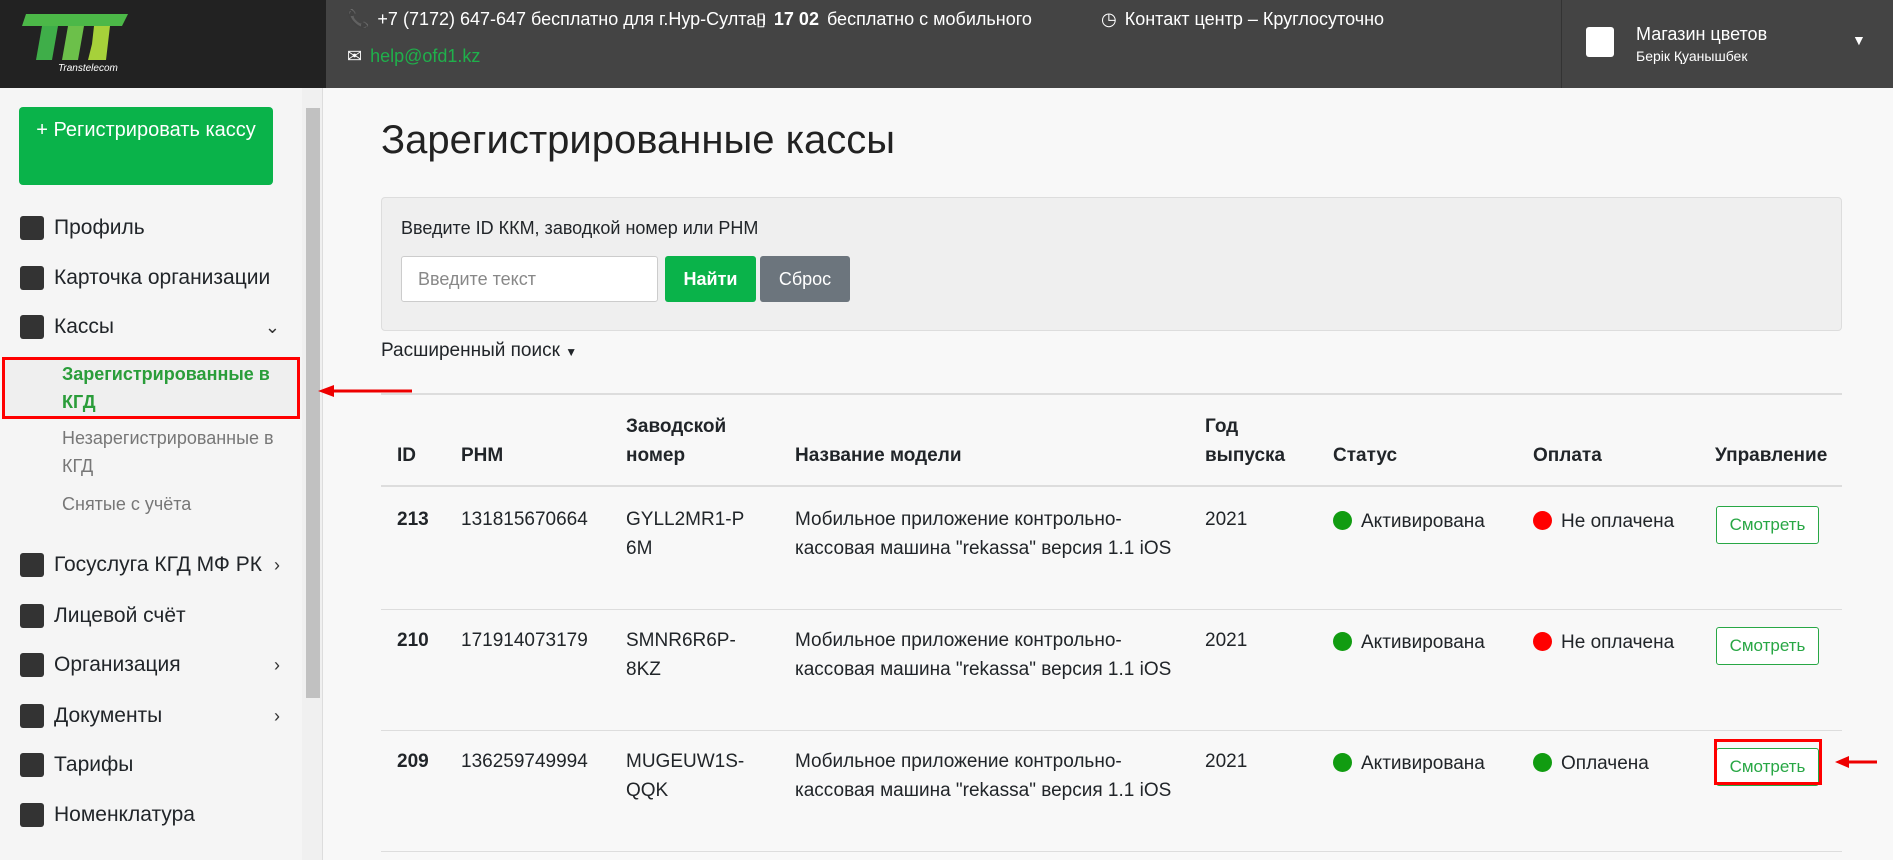  Describe the element at coordinates (124, 814) in the screenshot. I see `nav-label: Номенклатура` at that location.